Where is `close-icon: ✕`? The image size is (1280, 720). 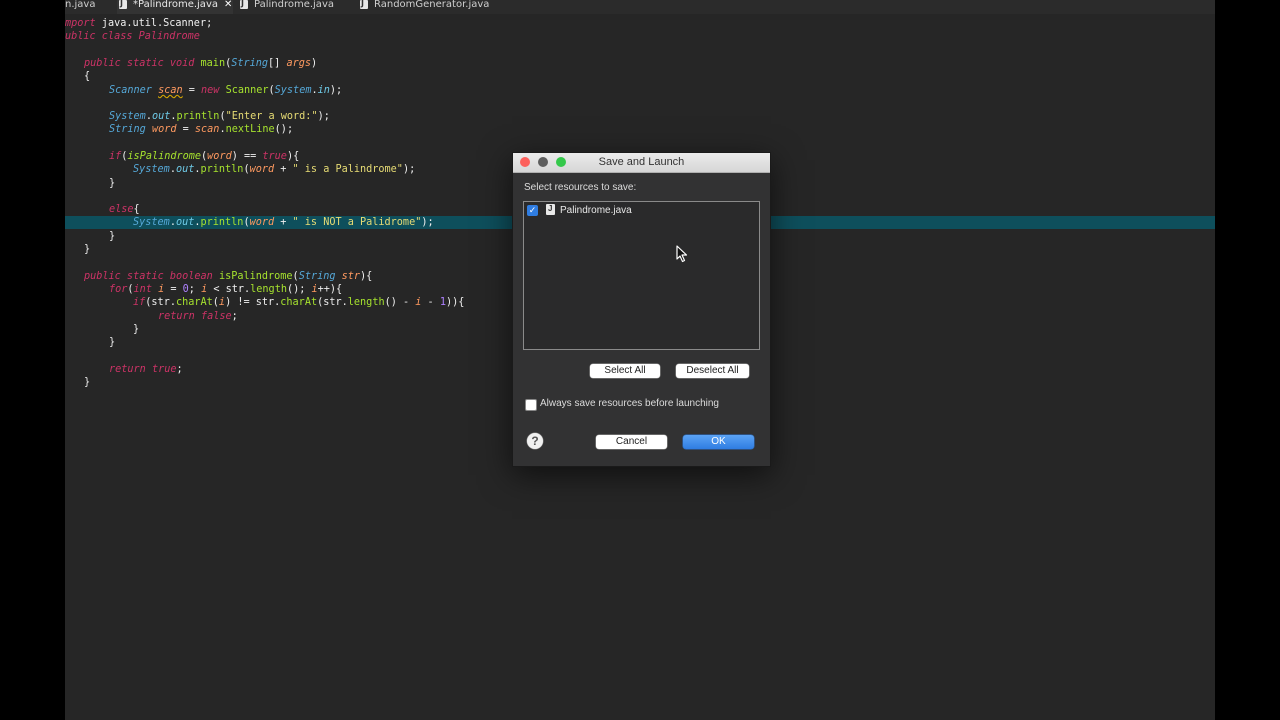 close-icon: ✕ is located at coordinates (228, 5).